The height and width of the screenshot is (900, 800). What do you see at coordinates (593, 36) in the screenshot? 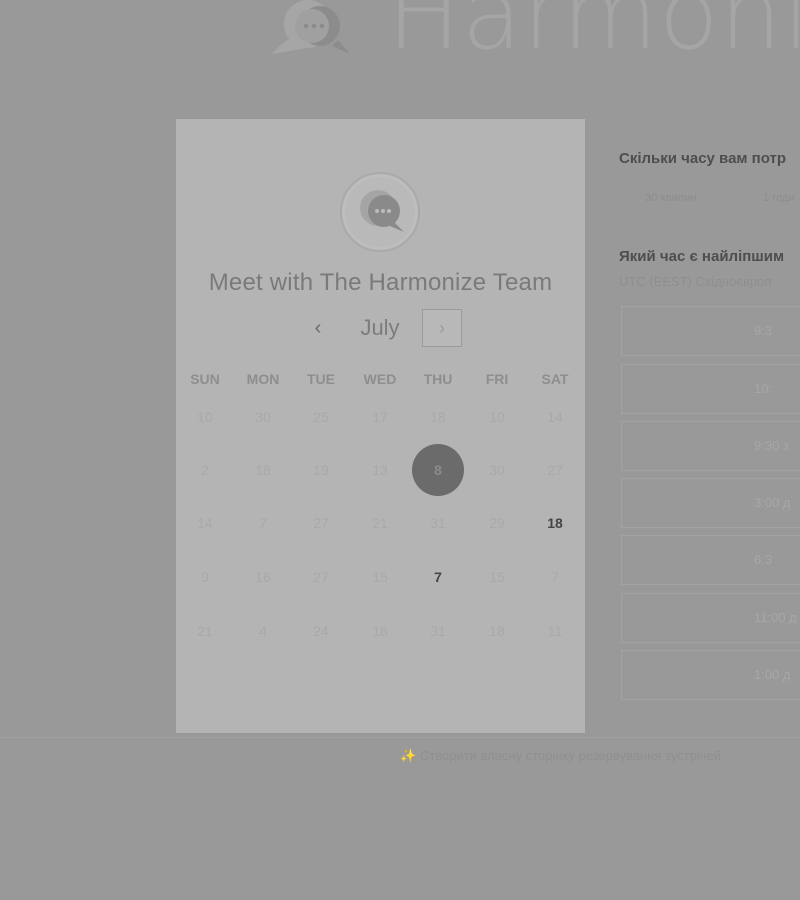
I see `brand-name: Harmoni` at bounding box center [593, 36].